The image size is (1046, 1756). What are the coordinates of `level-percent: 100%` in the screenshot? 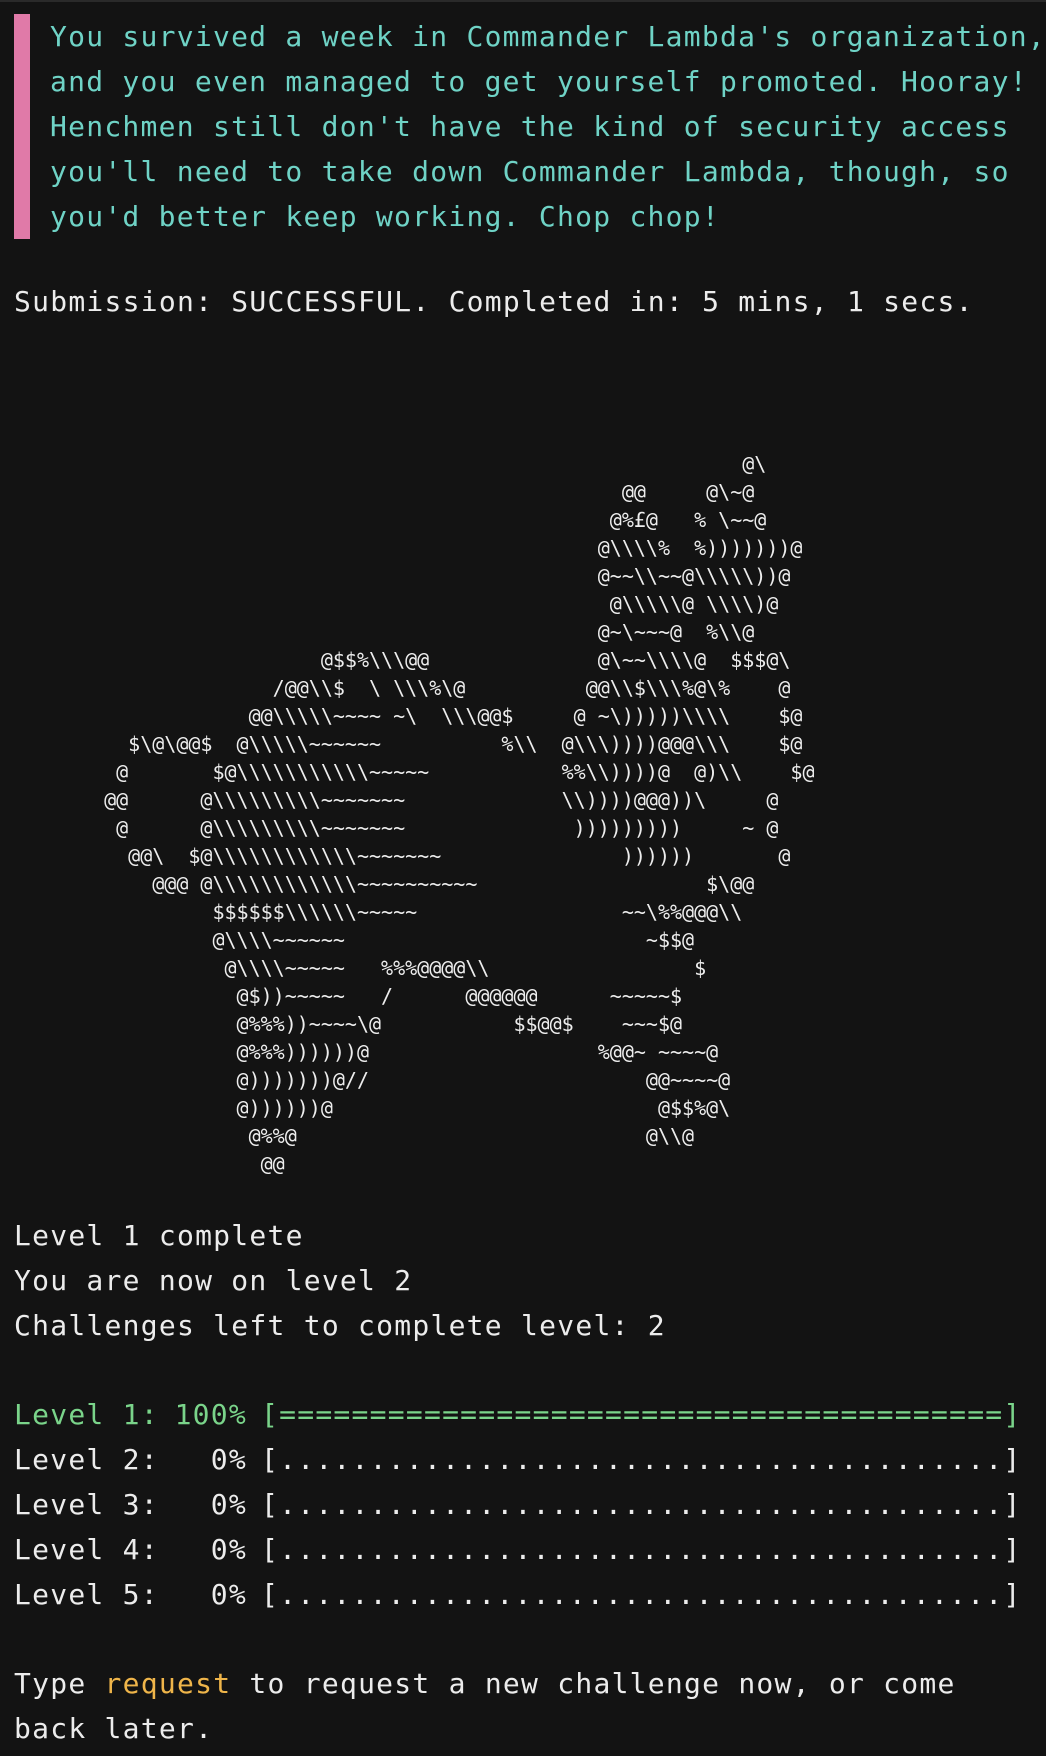 It's located at (210, 1414).